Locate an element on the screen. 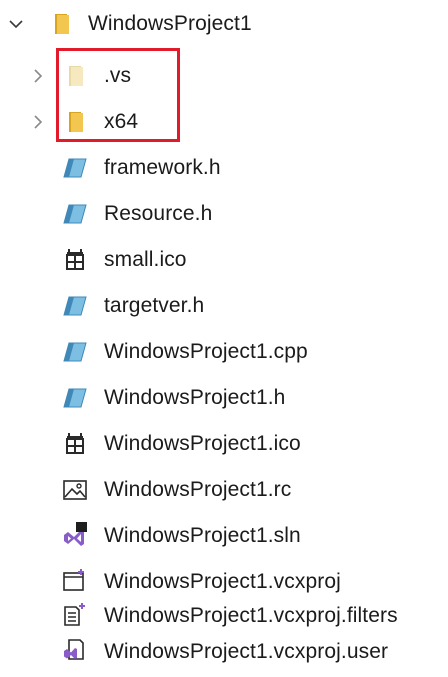  tree-item-label: WindowsProject1.h is located at coordinates (195, 397).